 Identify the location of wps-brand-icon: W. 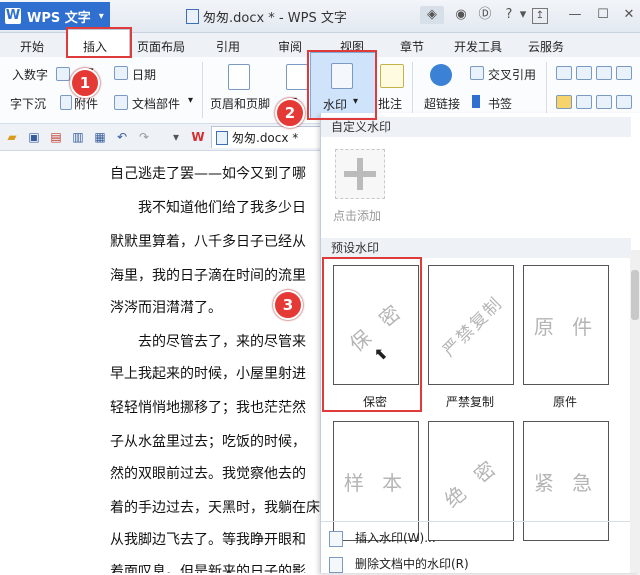
(198, 137).